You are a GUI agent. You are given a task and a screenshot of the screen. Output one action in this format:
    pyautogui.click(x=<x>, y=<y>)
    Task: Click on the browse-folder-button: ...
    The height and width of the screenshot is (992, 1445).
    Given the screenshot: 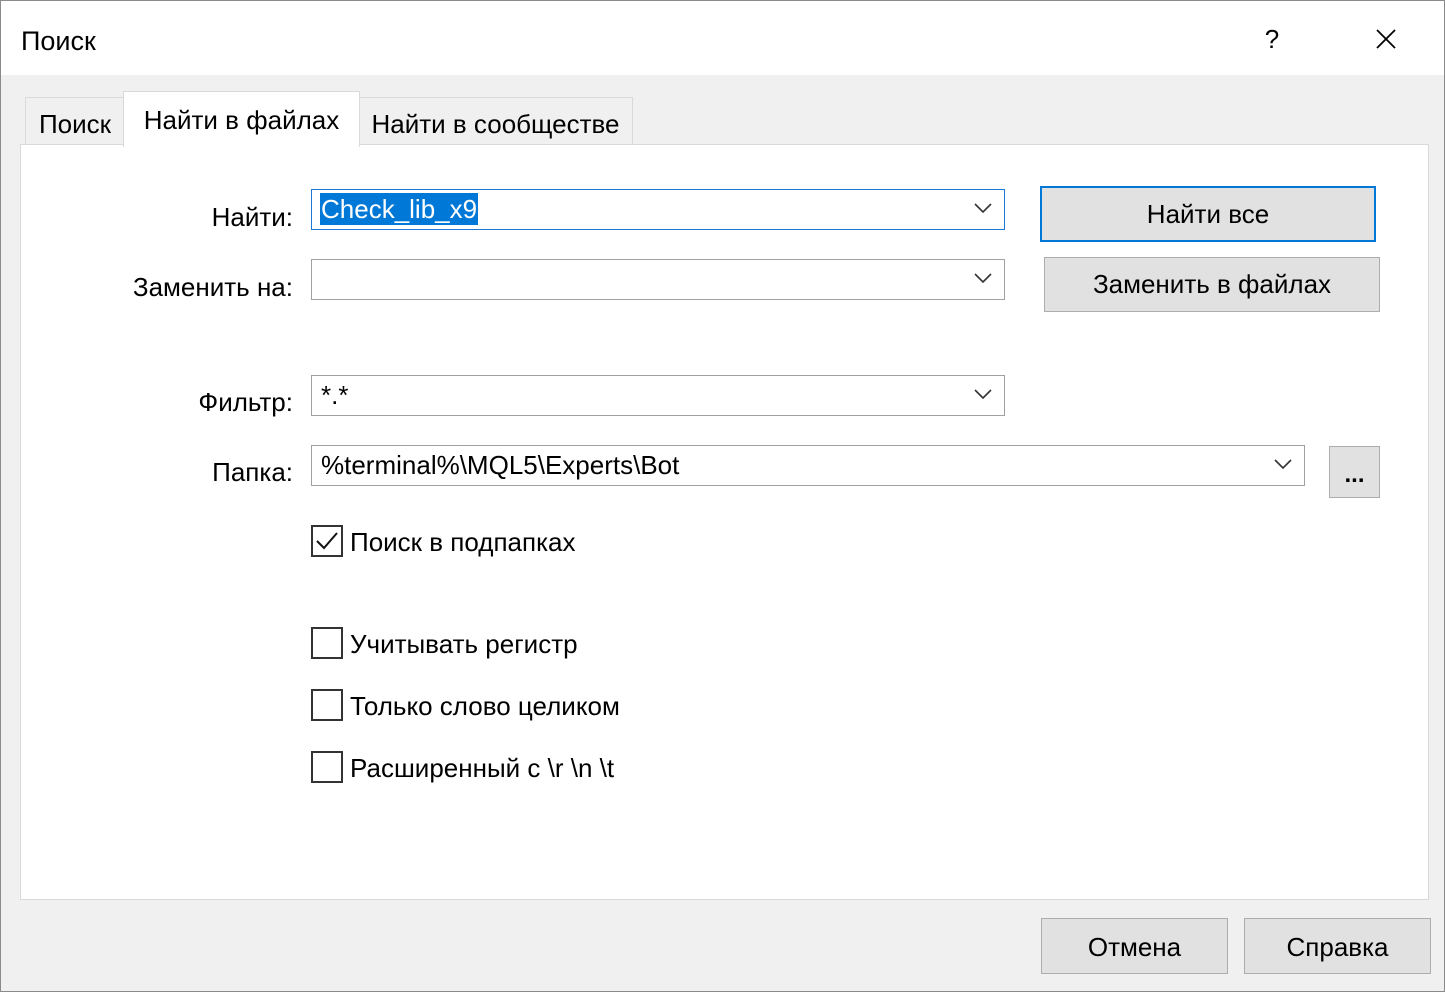 What is the action you would take?
    pyautogui.click(x=1354, y=472)
    